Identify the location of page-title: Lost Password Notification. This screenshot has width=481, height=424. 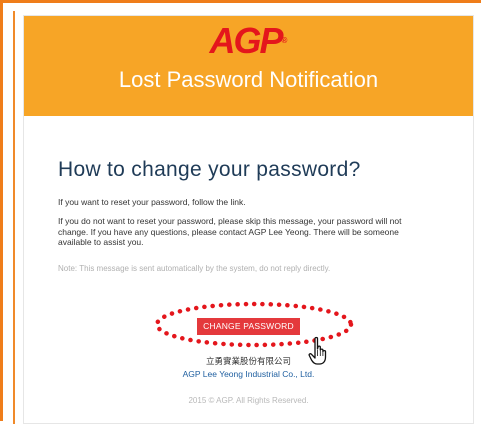
(248, 79).